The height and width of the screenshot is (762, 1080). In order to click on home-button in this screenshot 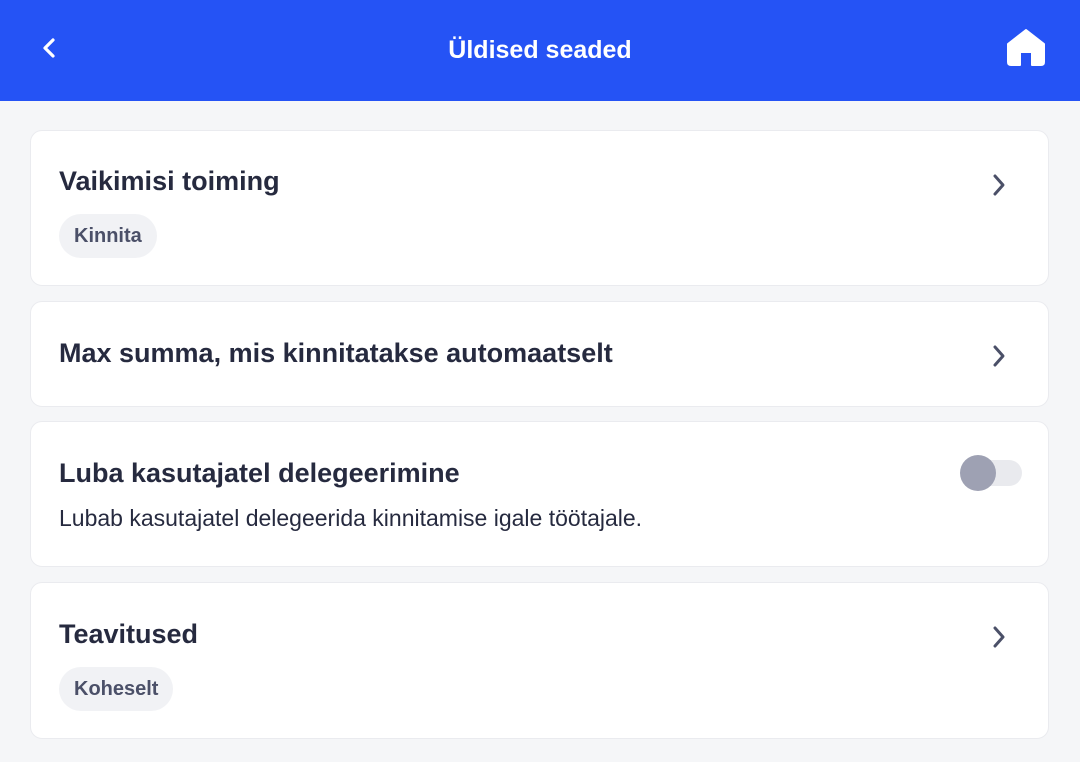, I will do `click(1026, 47)`.